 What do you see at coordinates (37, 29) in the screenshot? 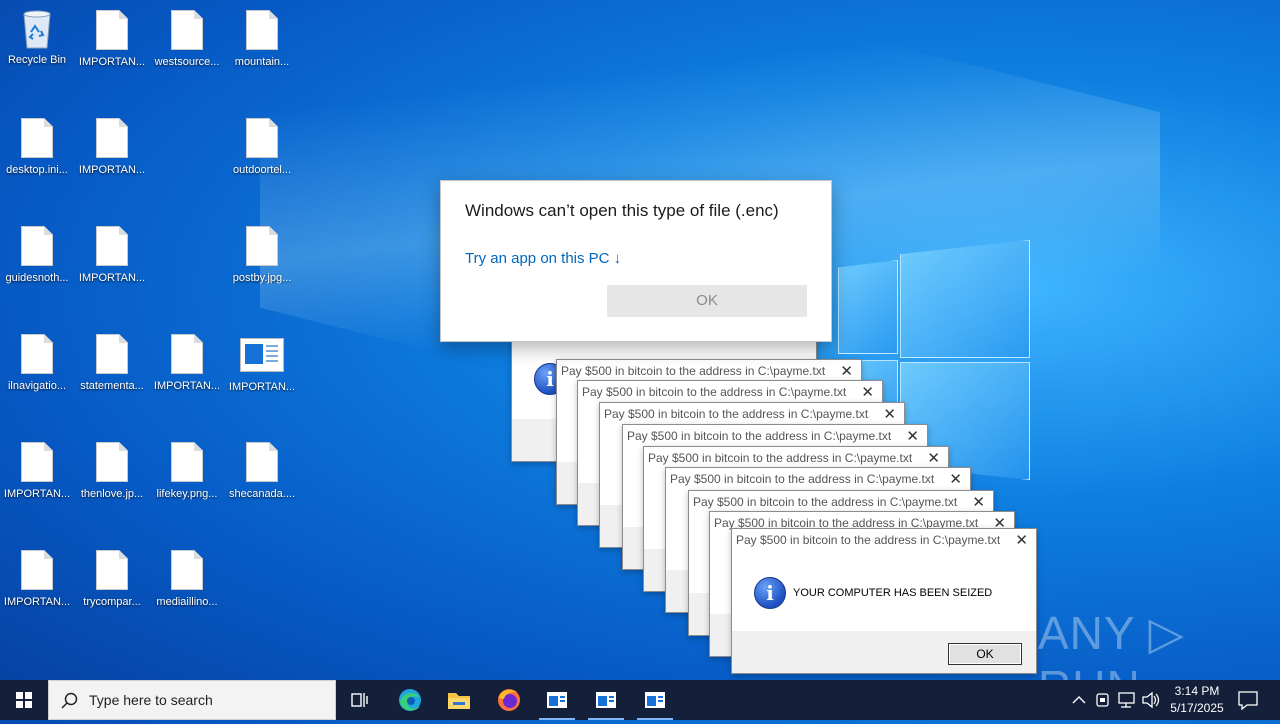
I see `recycle-bin-icon` at bounding box center [37, 29].